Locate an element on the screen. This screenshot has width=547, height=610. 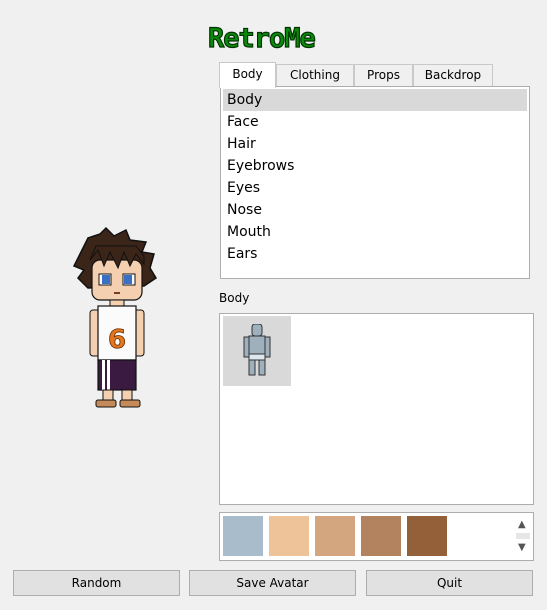
body-option-thumbnail is located at coordinates (257, 351).